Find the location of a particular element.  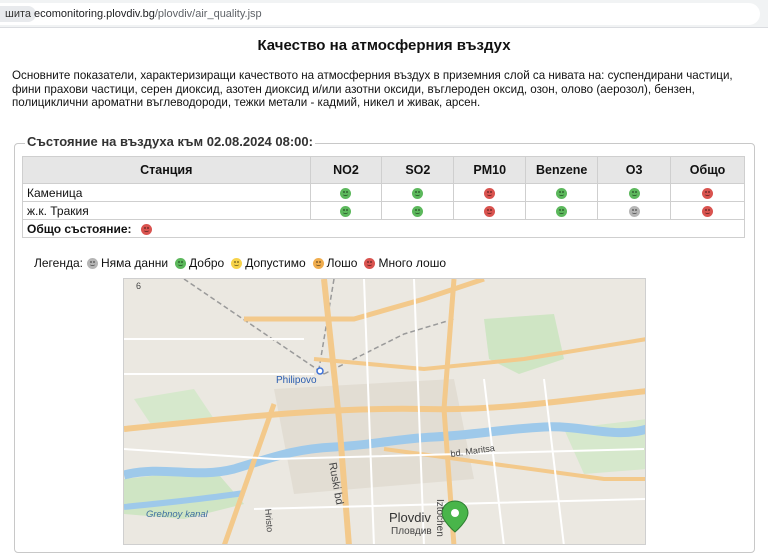

map-label-6: 6 is located at coordinates (138, 286).